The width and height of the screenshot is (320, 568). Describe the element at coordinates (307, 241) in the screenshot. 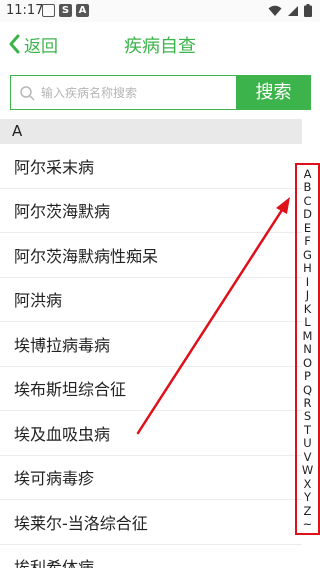

I see `index-letter-f: F` at that location.